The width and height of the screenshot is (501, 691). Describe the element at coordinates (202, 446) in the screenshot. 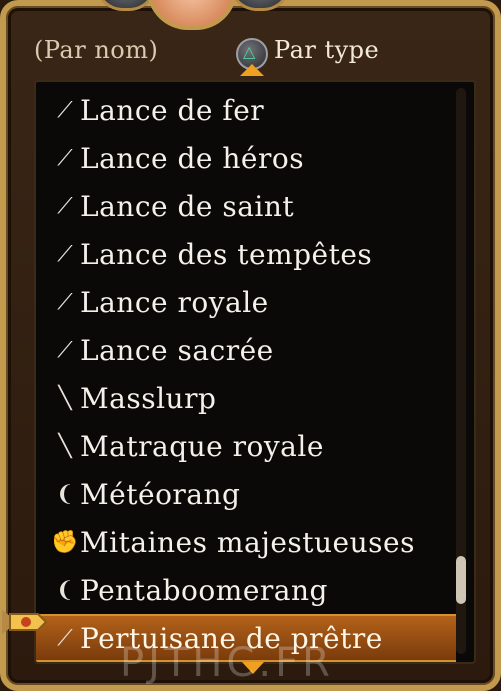

I see `list-item-label: Matraque royale` at that location.